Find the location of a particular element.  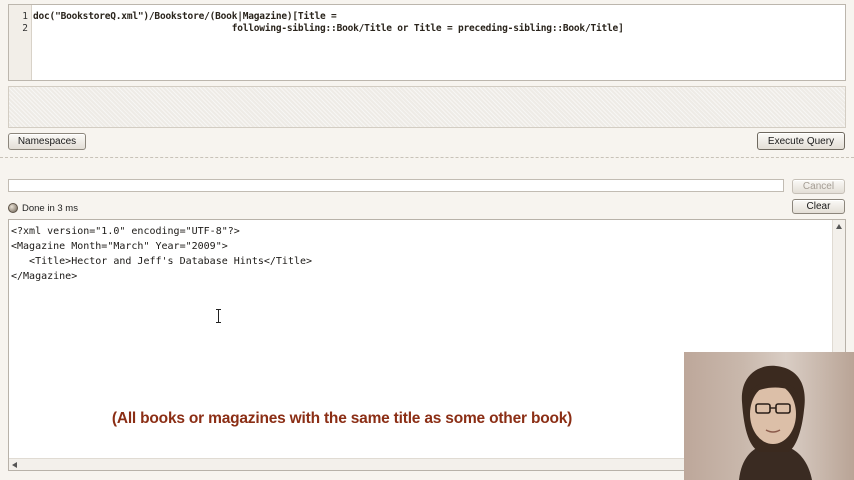

status-indicator-icon is located at coordinates (13, 208).